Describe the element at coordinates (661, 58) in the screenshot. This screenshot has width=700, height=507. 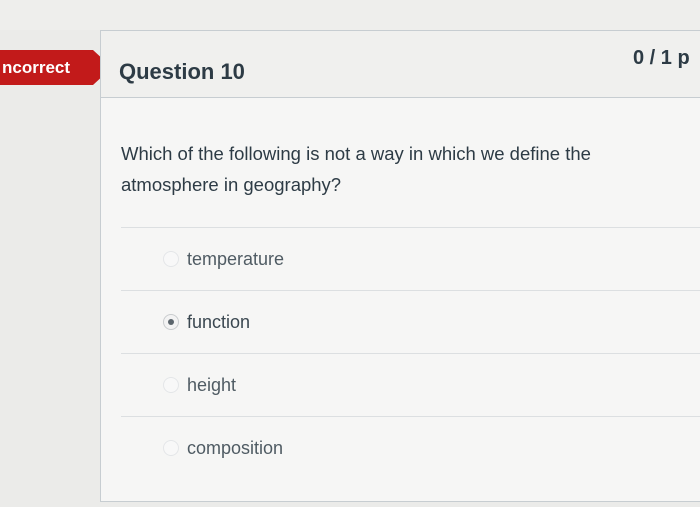
I see `points-display: 0 / 1 p` at that location.